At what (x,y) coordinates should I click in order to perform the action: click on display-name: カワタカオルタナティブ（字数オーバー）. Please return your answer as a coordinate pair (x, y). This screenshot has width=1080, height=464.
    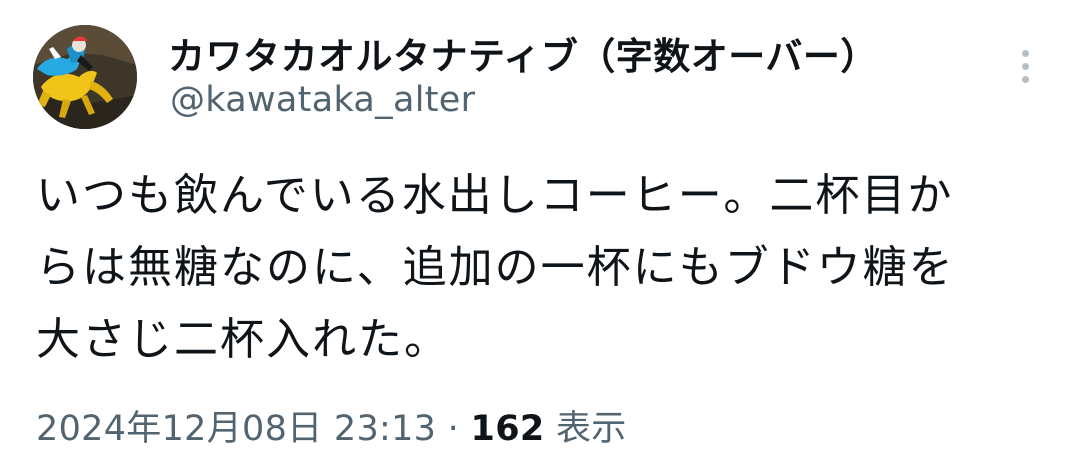
    Looking at the image, I should click on (523, 53).